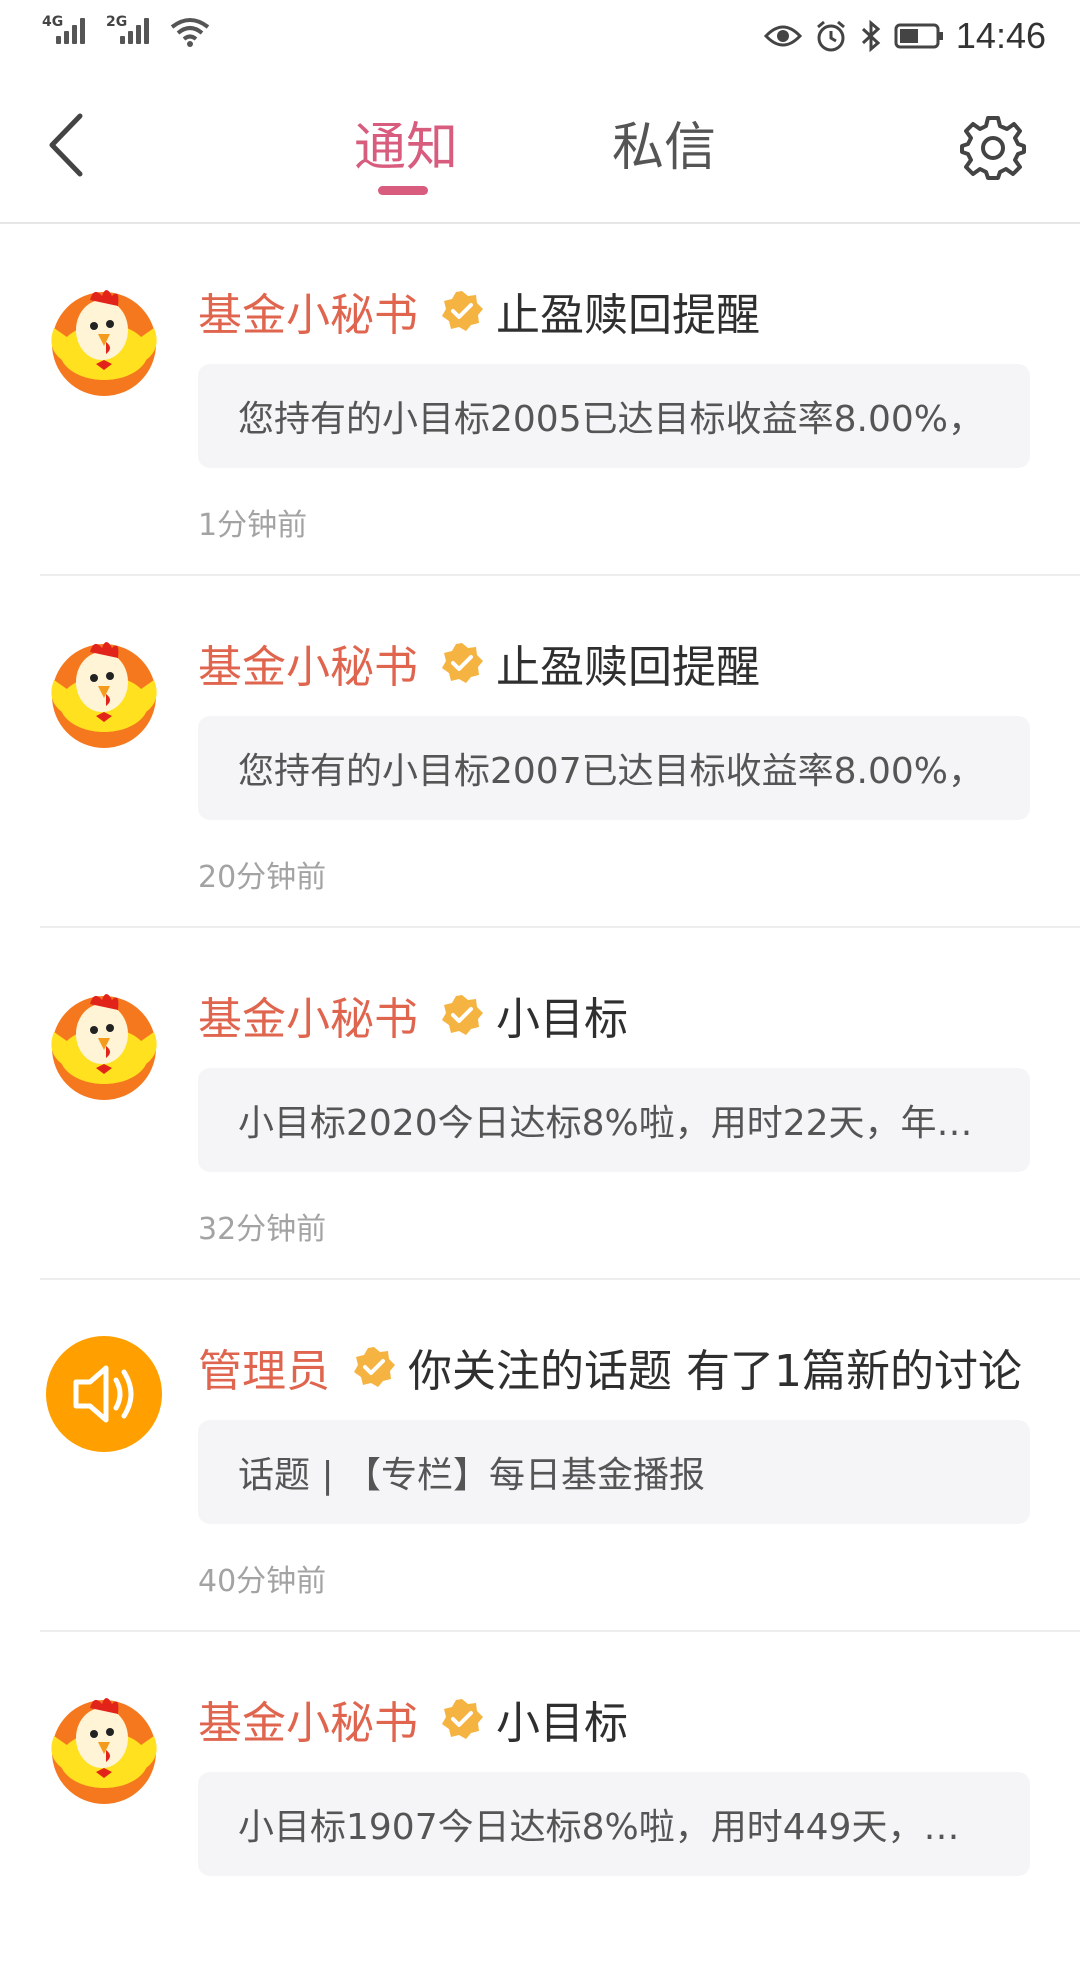 This screenshot has width=1080, height=1984. I want to click on clock-time: 14:46, so click(1000, 35).